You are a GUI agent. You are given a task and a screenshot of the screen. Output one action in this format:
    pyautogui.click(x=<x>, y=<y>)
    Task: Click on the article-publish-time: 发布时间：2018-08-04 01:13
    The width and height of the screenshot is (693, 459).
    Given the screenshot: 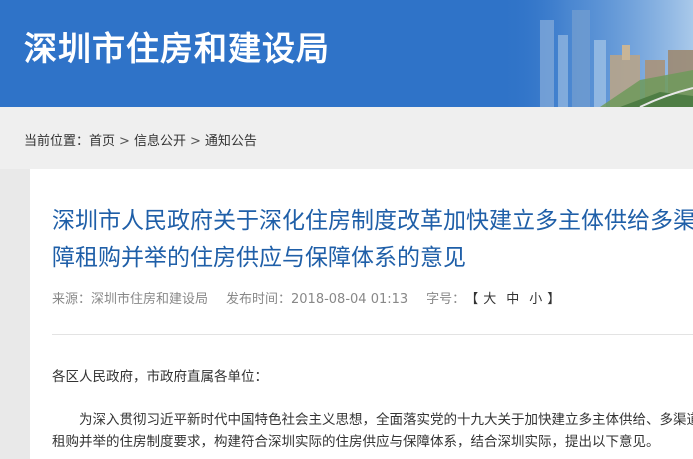 What is the action you would take?
    pyautogui.click(x=317, y=299)
    